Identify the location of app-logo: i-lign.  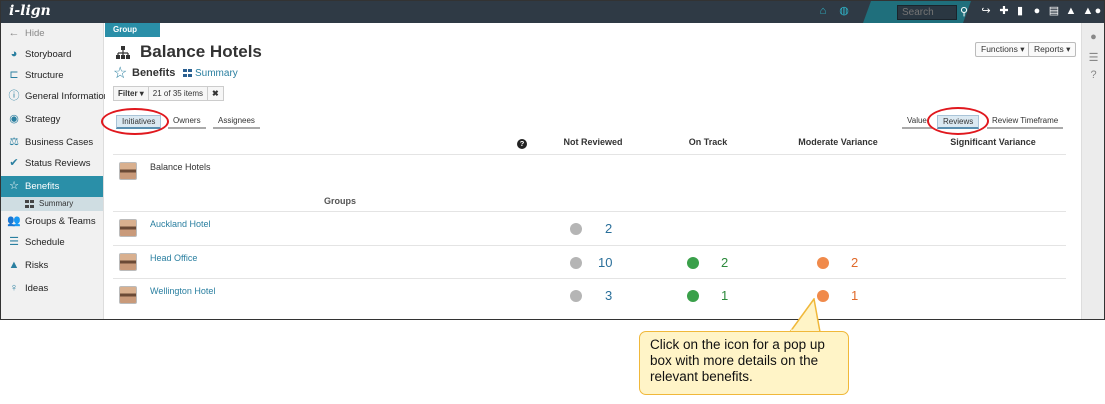
(30, 11).